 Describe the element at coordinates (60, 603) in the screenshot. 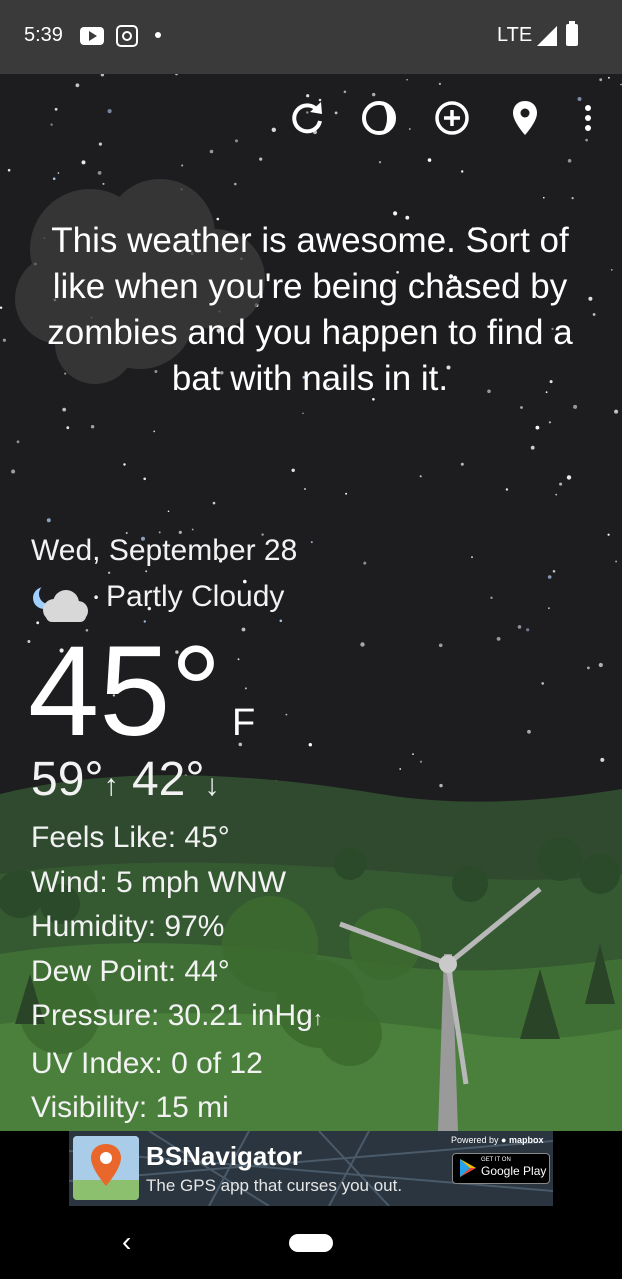

I see `night-partly-cloudy-icon` at that location.